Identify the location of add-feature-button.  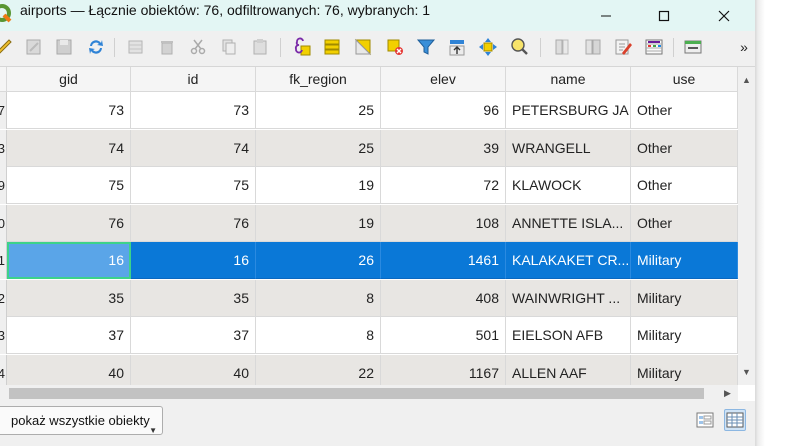
(136, 47).